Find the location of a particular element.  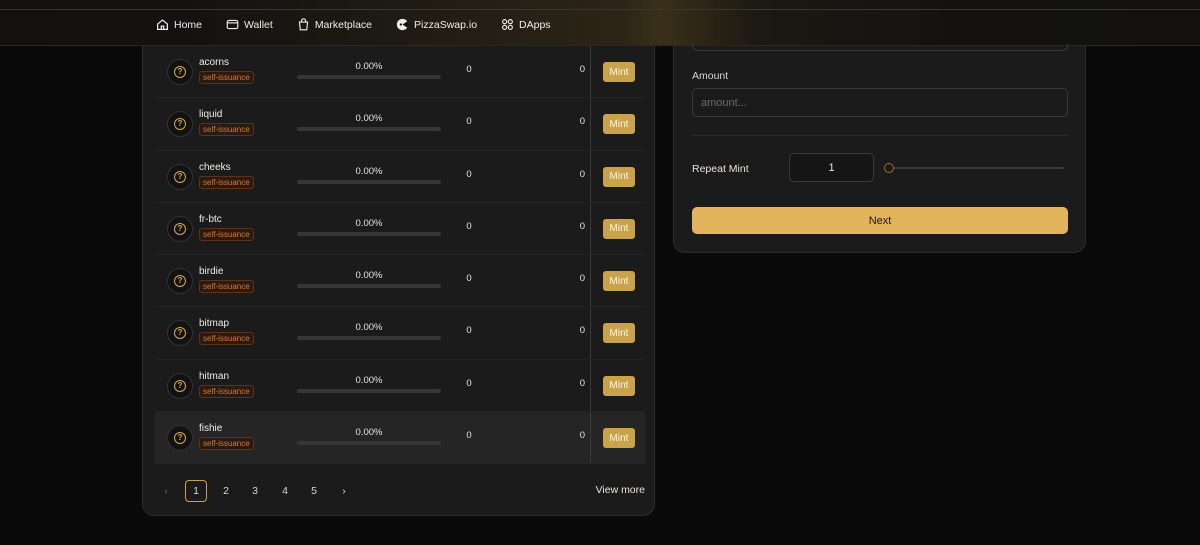

form-divider is located at coordinates (880, 135).